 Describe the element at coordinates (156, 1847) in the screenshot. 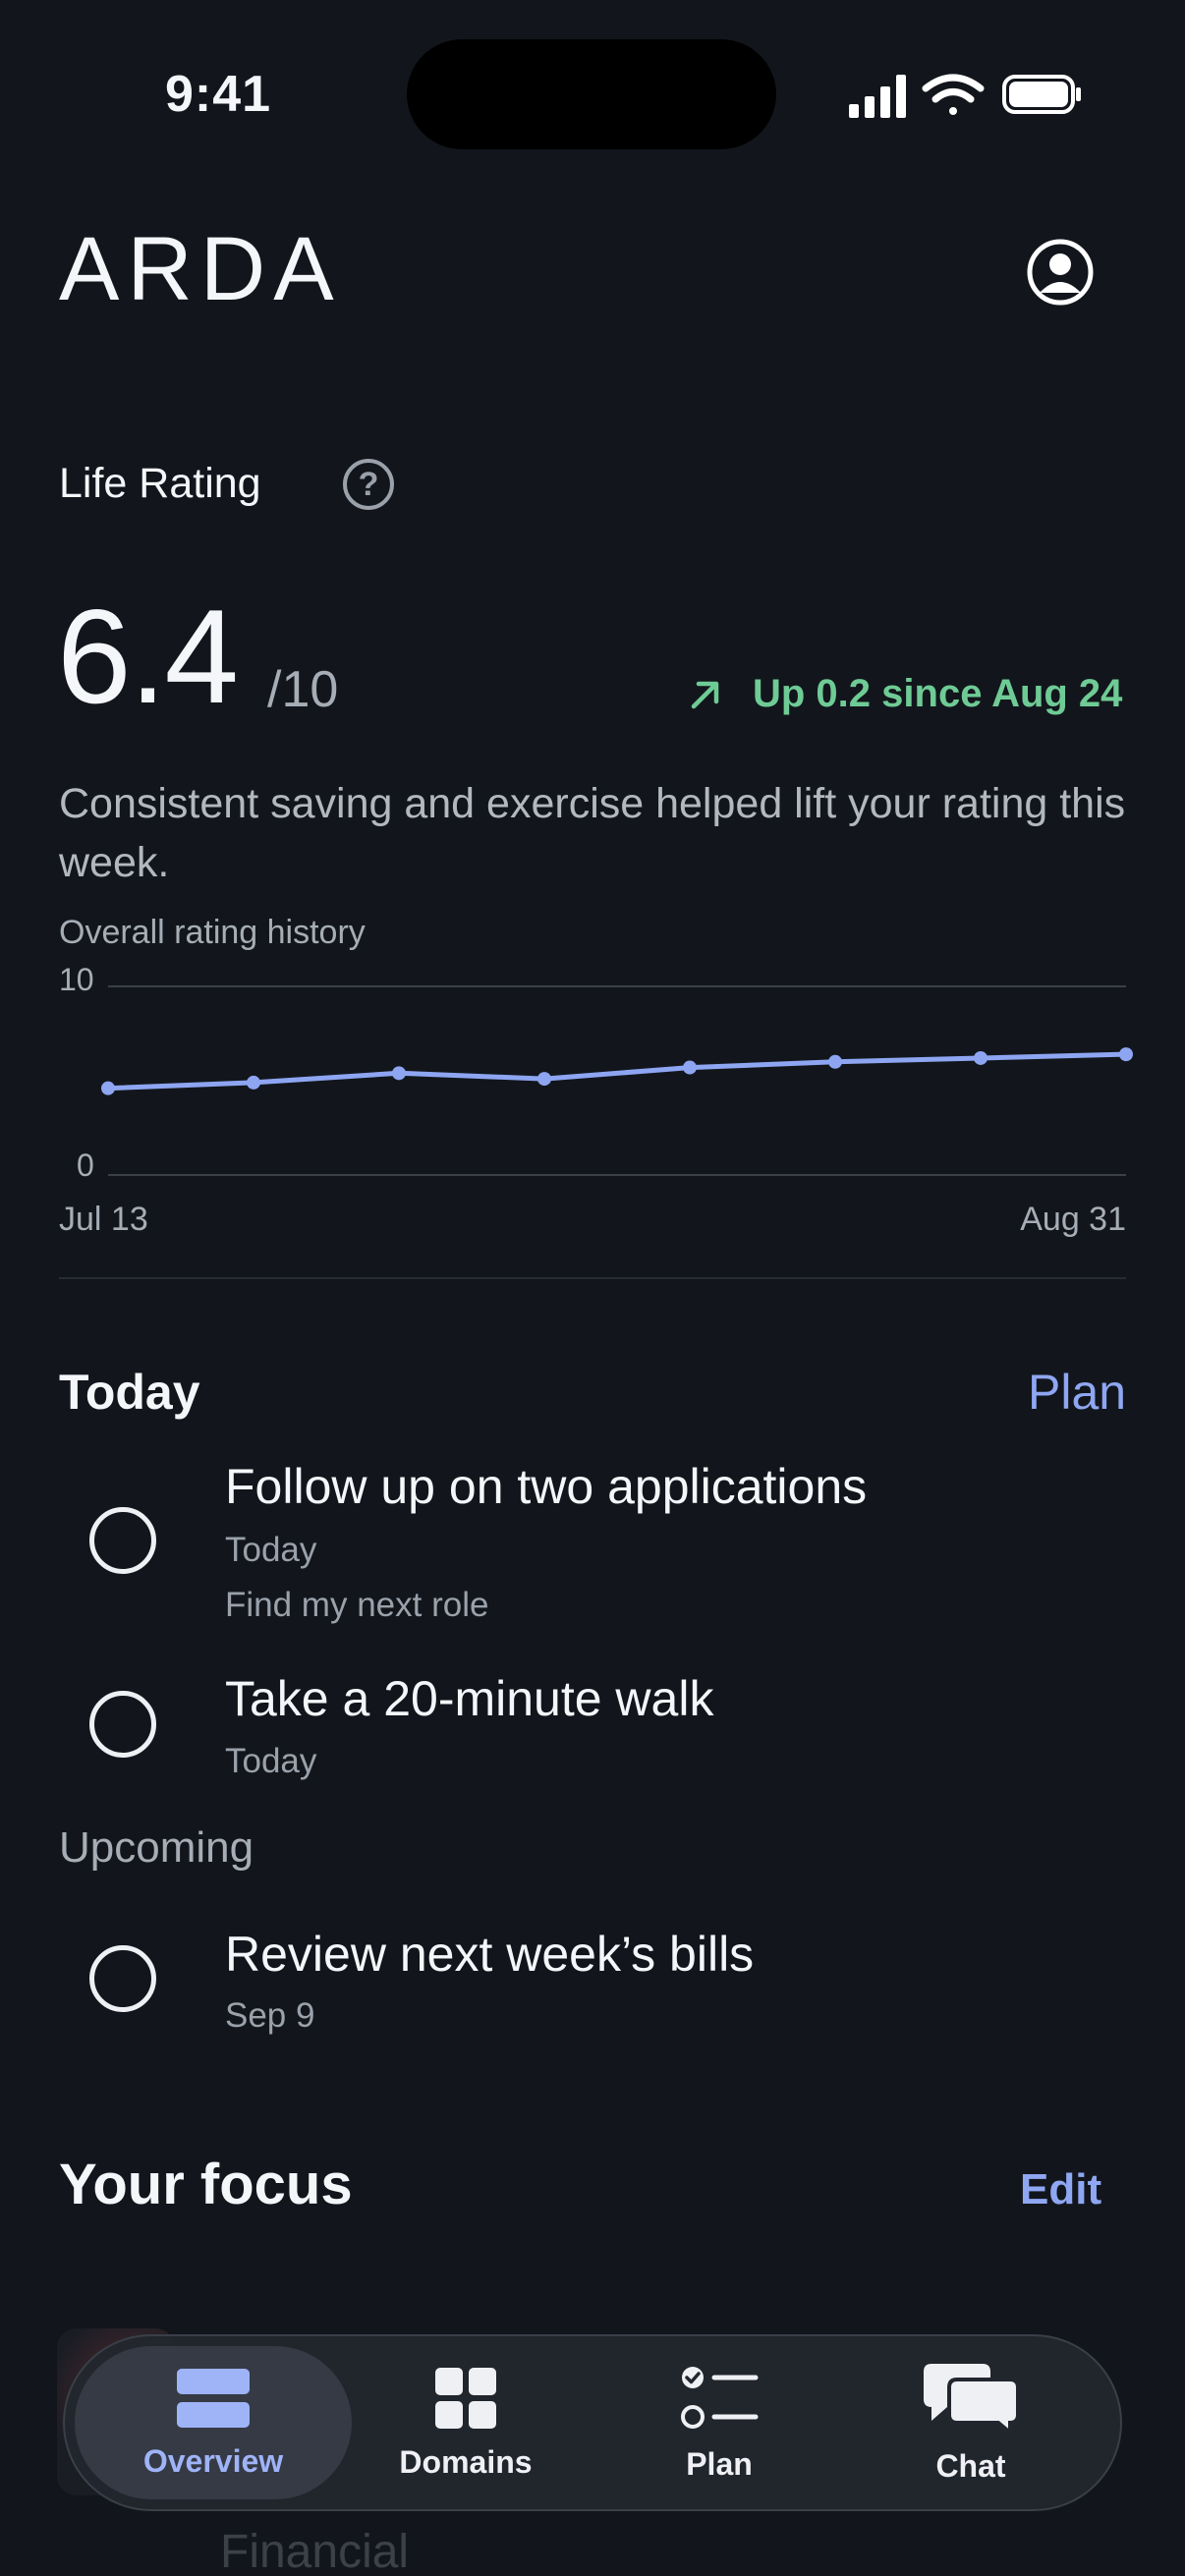

I see `upcoming-title: Upcoming` at that location.